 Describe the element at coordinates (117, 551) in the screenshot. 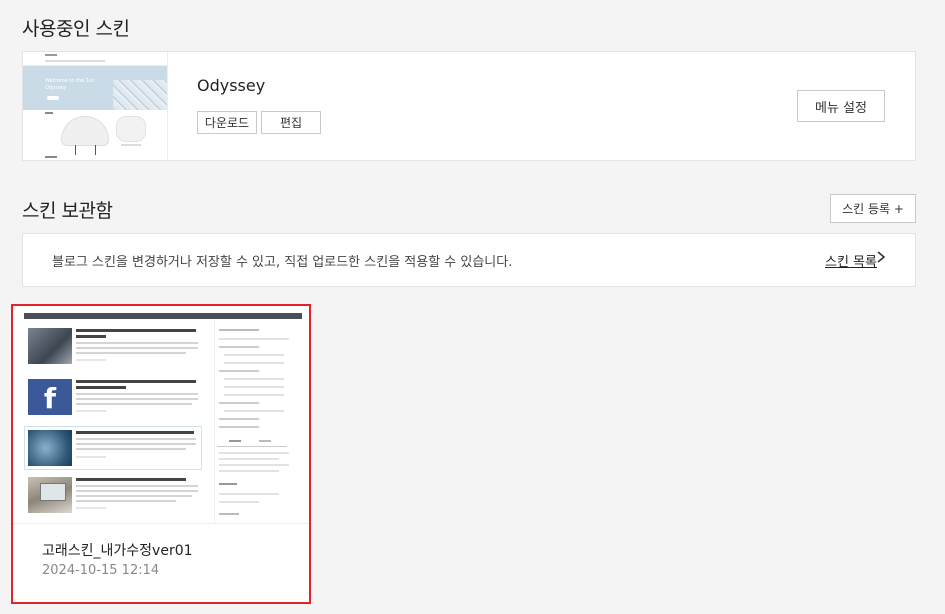

I see `skin-card-name: 고래스킨_내가수정ver01` at that location.